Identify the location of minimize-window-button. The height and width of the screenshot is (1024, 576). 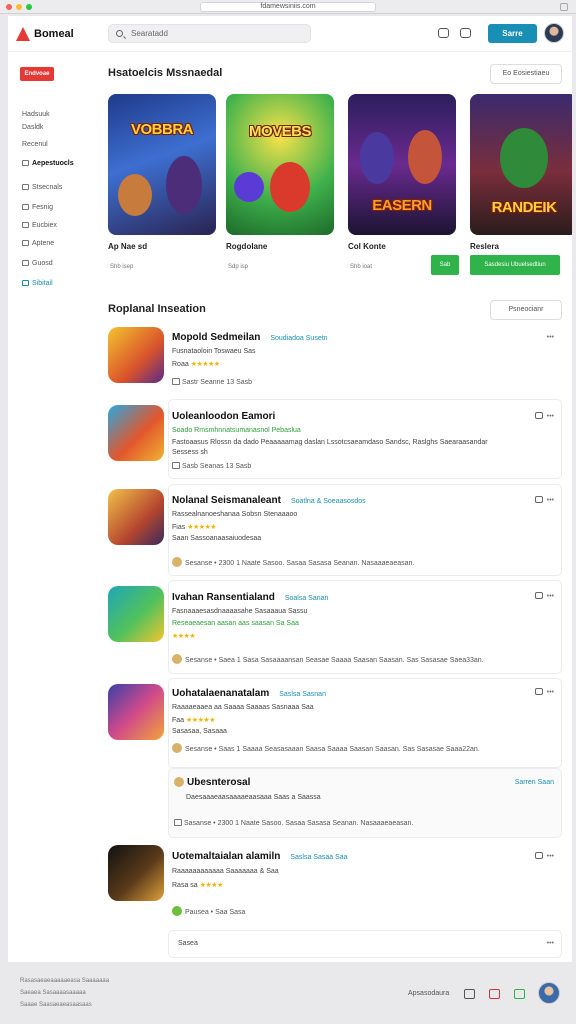
(19, 7).